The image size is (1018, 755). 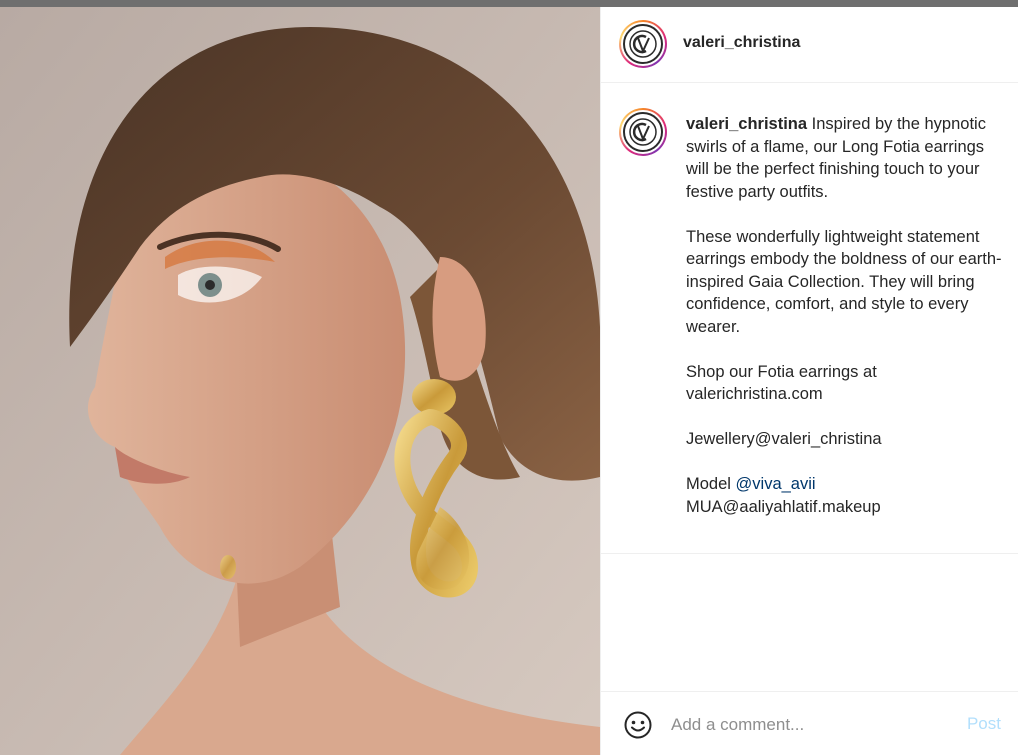 I want to click on post-comment-button: Post, so click(x=984, y=724).